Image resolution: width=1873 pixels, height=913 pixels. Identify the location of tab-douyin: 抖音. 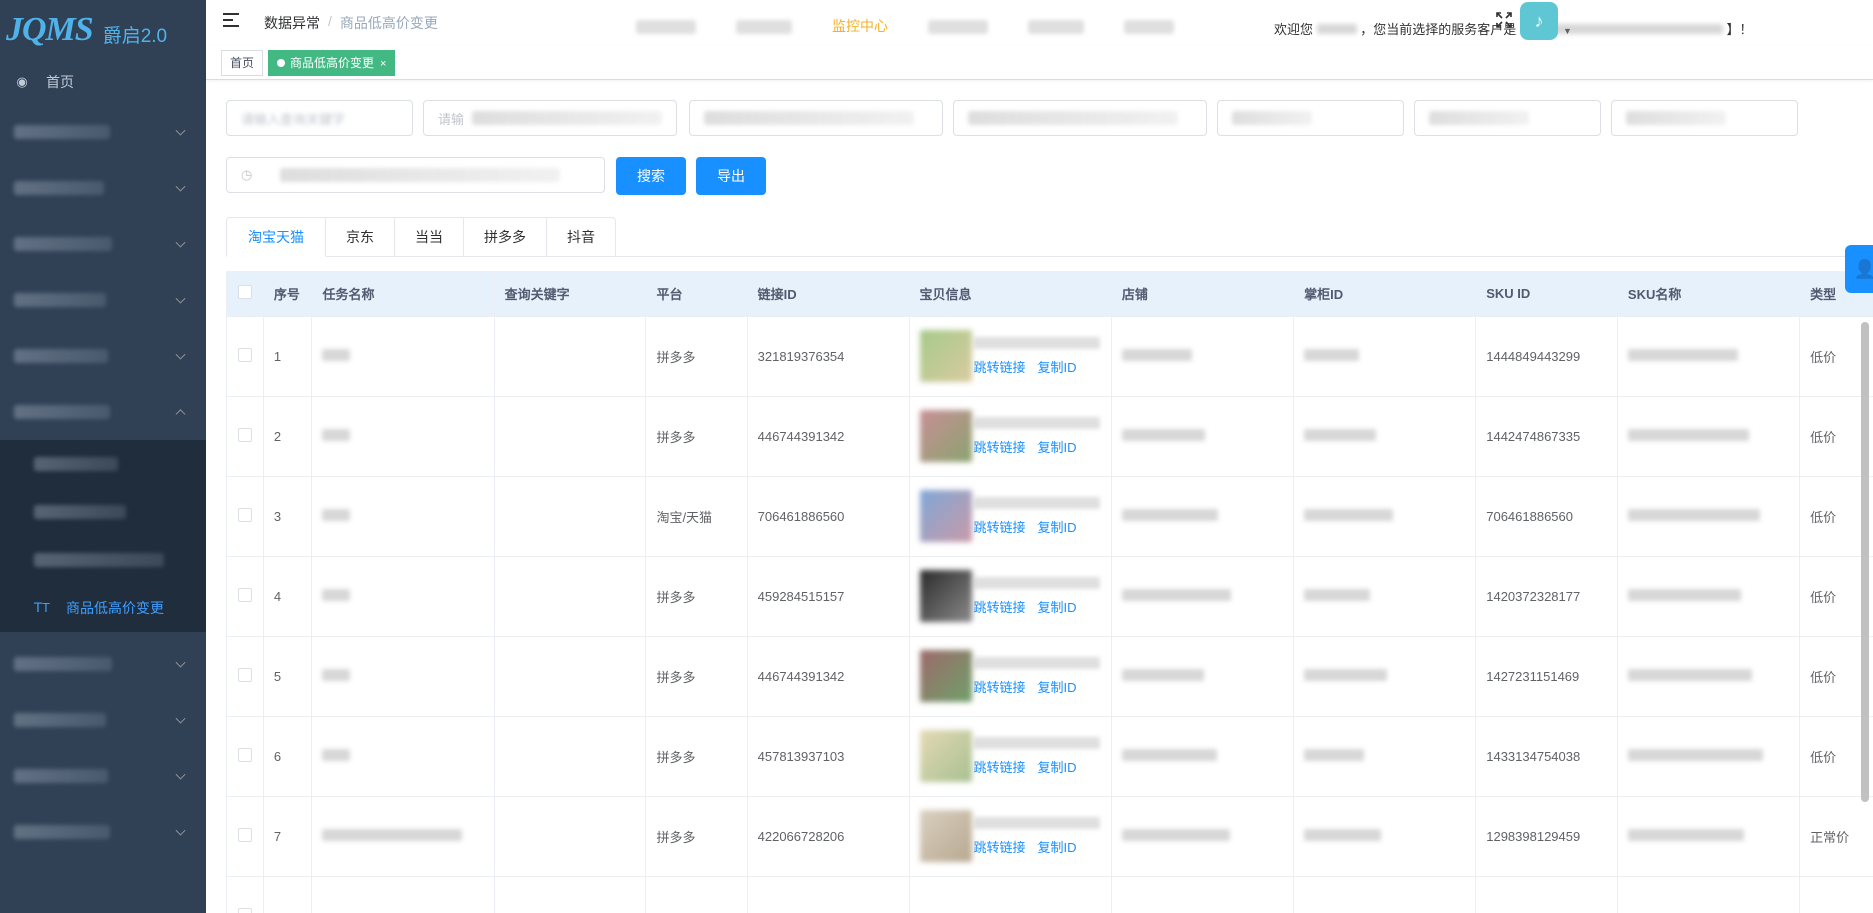
(581, 237).